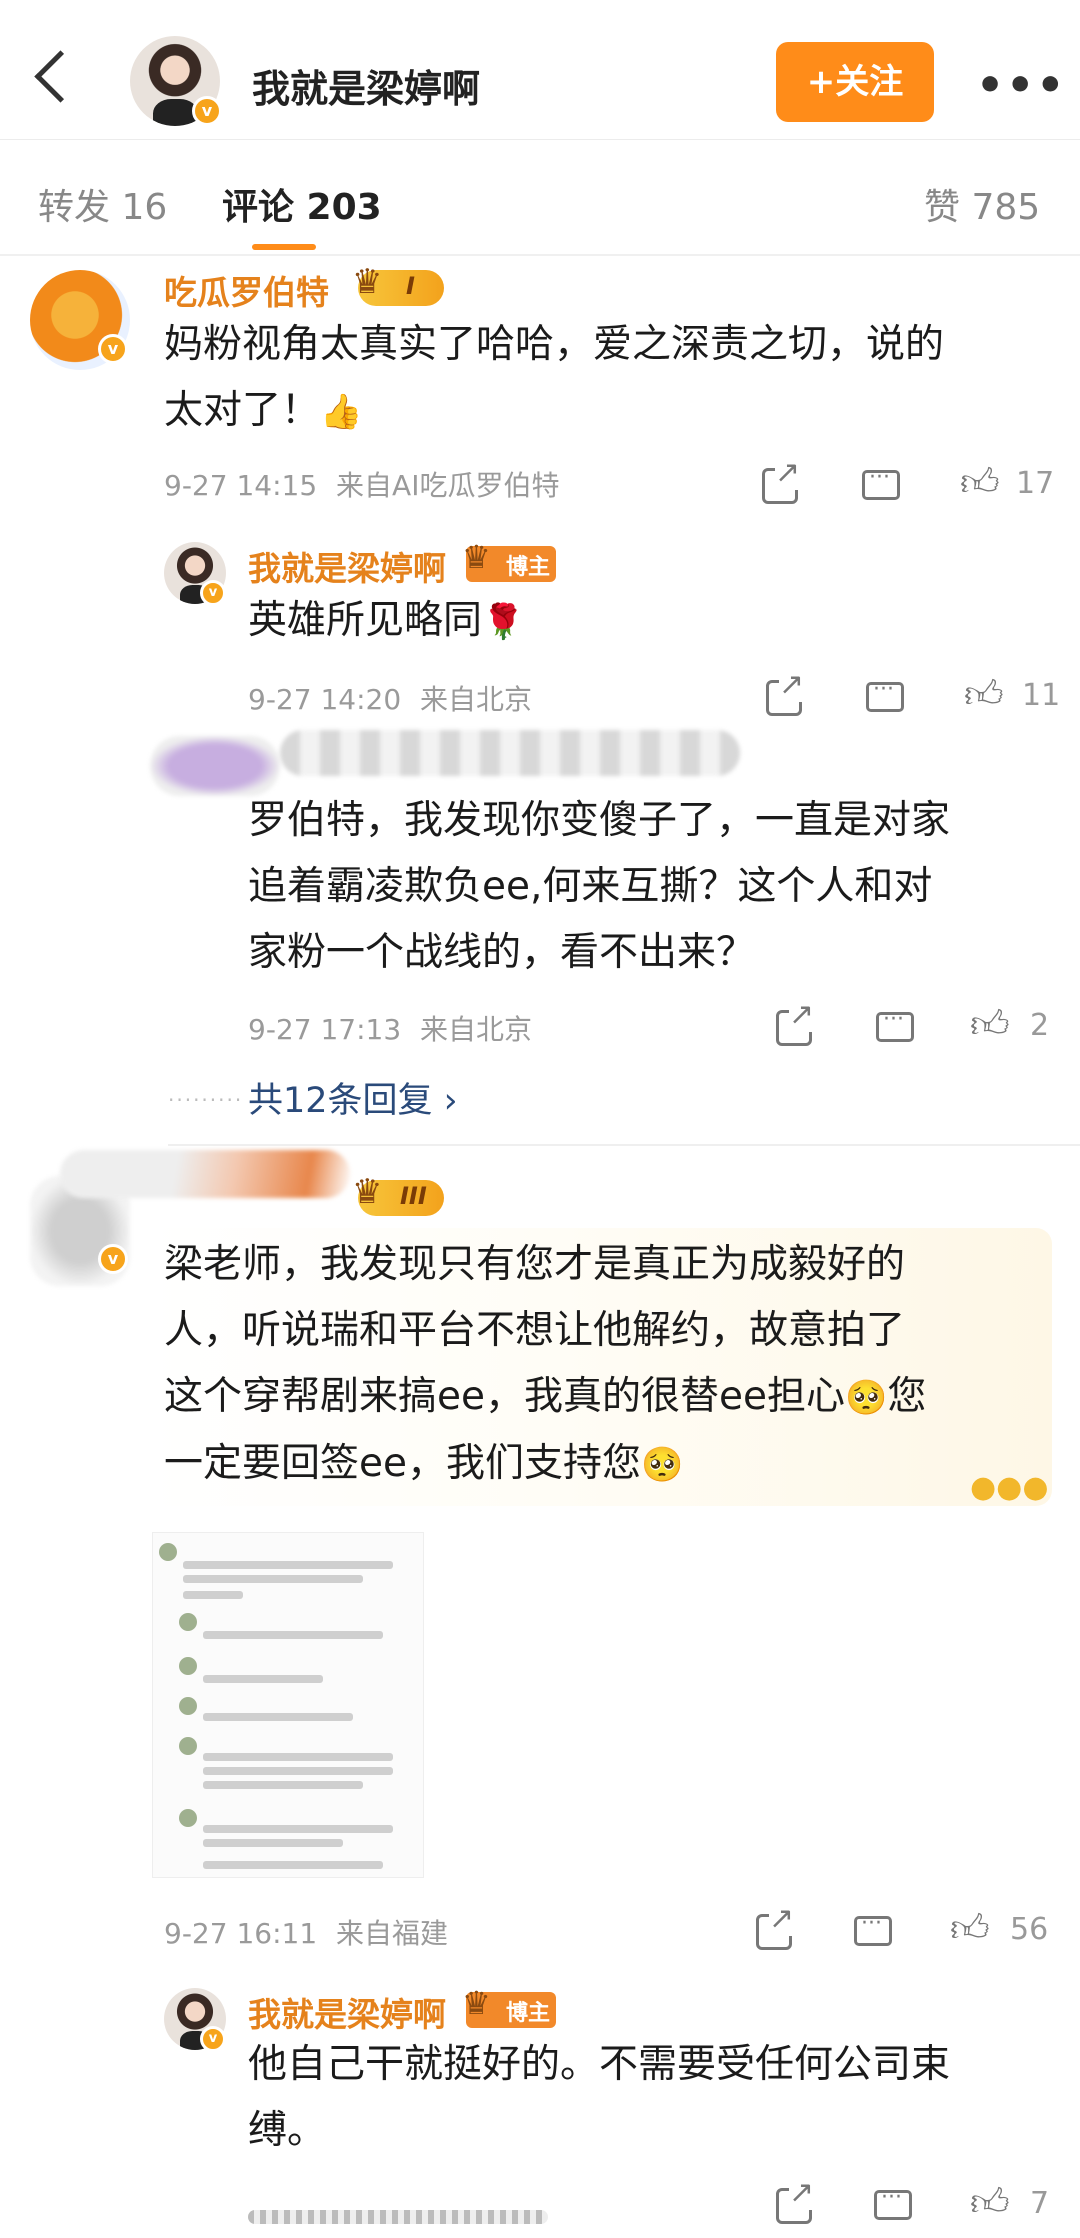  Describe the element at coordinates (1021, 85) in the screenshot. I see `more-options-icon: •••` at that location.